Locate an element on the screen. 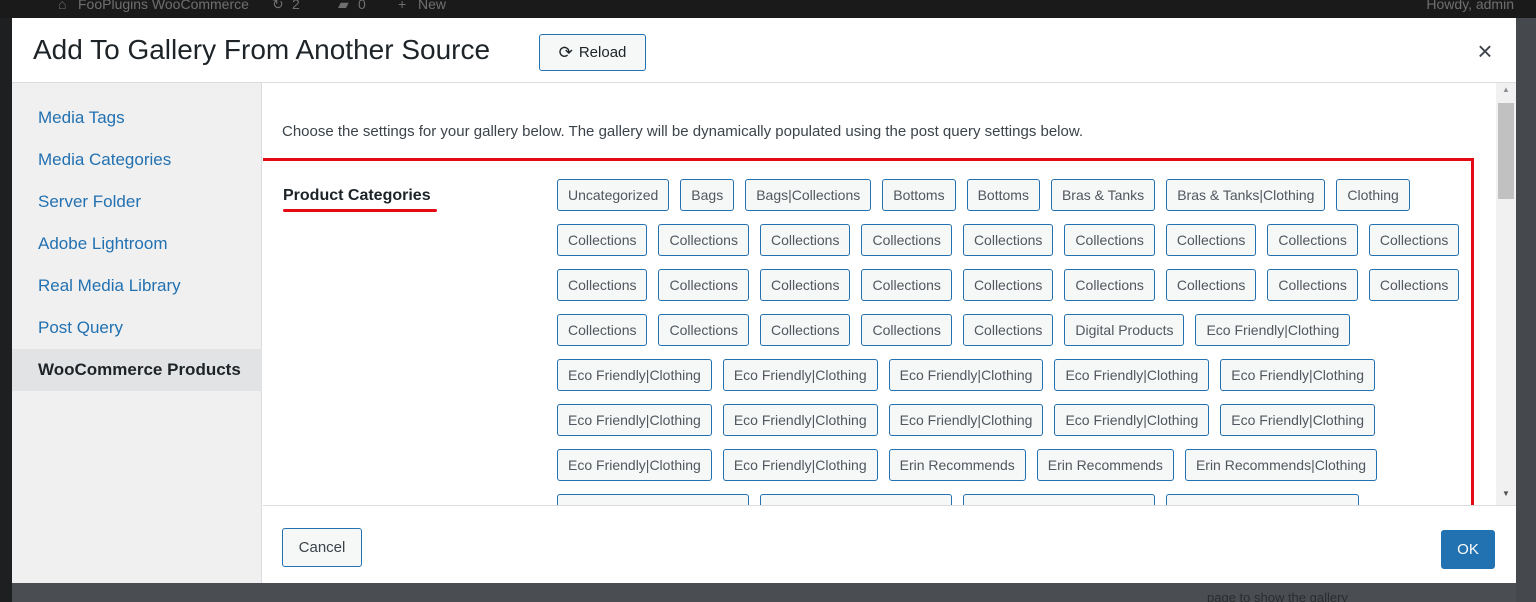  scrollbar: ▲ ▼ is located at coordinates (1506, 294).